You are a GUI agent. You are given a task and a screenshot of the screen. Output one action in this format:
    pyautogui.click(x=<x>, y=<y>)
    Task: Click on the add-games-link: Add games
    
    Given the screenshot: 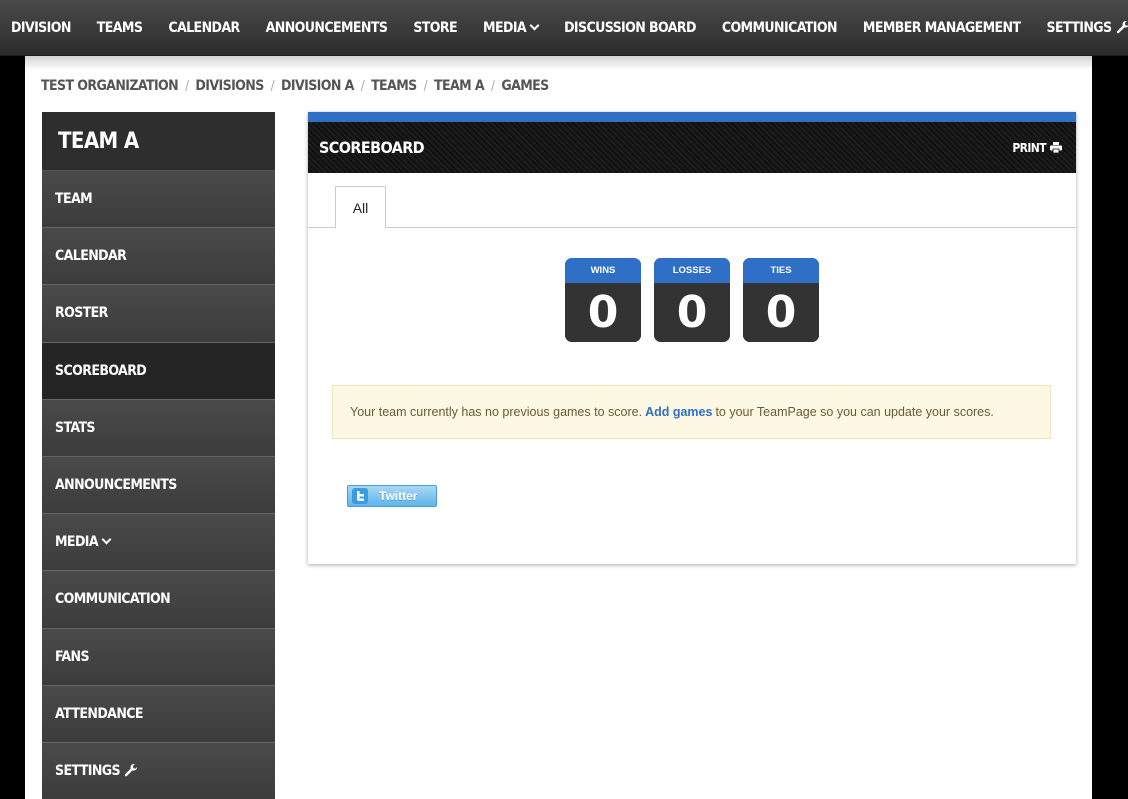 What is the action you would take?
    pyautogui.click(x=678, y=412)
    